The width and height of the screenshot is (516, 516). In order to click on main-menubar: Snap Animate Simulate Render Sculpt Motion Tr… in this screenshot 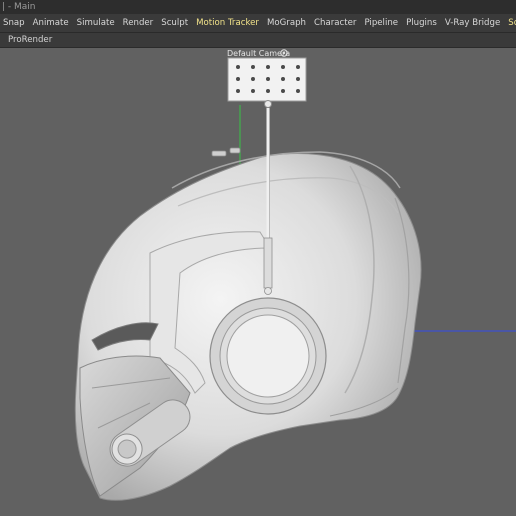, I will do `click(258, 23)`.